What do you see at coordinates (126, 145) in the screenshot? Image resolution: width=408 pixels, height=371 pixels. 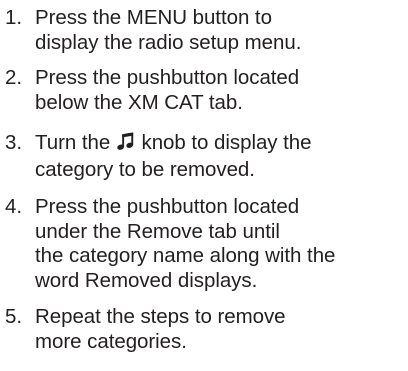 I see `music-note-icon` at bounding box center [126, 145].